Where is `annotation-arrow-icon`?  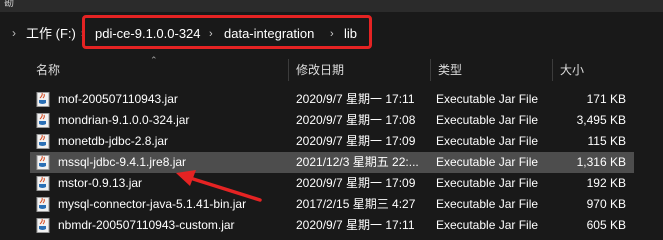
annotation-arrow-icon is located at coordinates (219, 186).